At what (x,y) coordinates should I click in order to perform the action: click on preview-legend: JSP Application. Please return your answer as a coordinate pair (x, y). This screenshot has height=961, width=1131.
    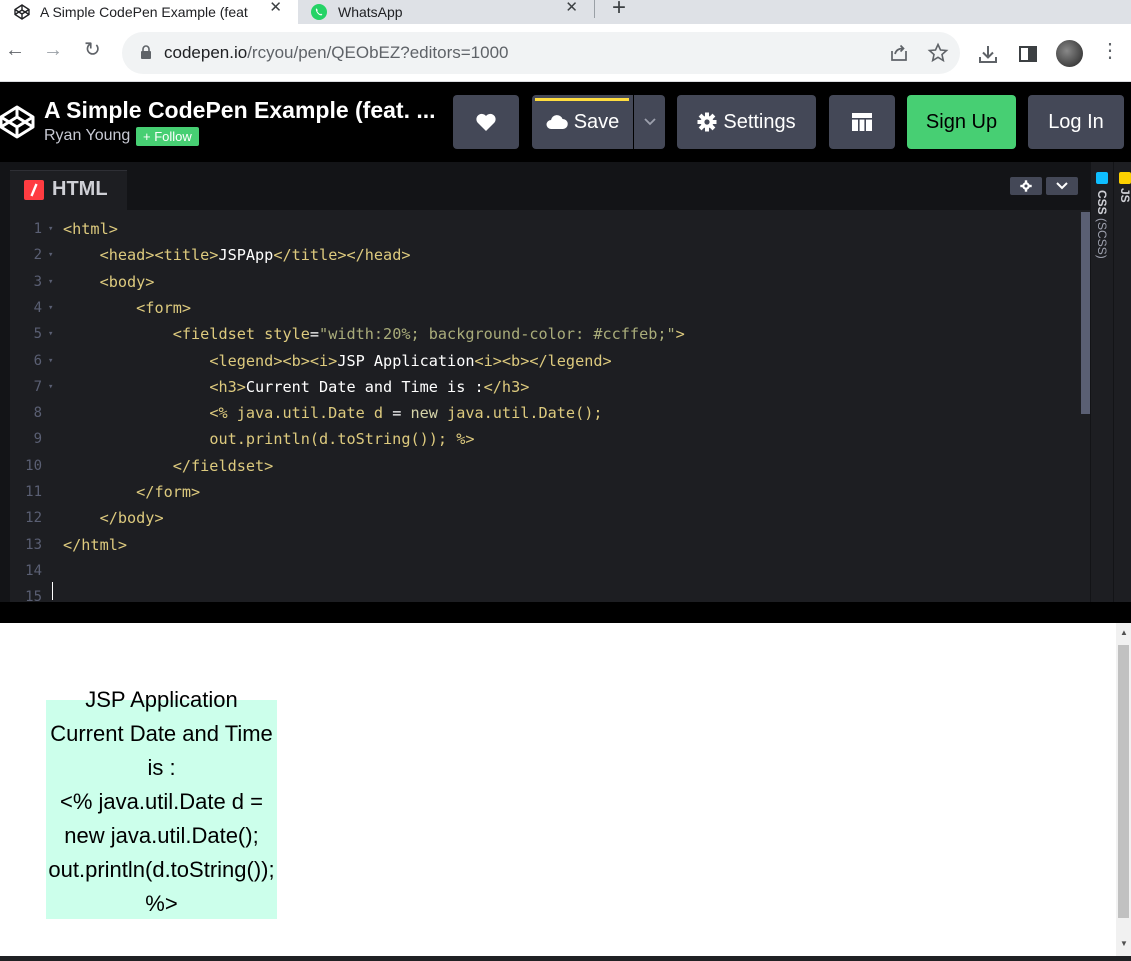
    Looking at the image, I should click on (161, 699).